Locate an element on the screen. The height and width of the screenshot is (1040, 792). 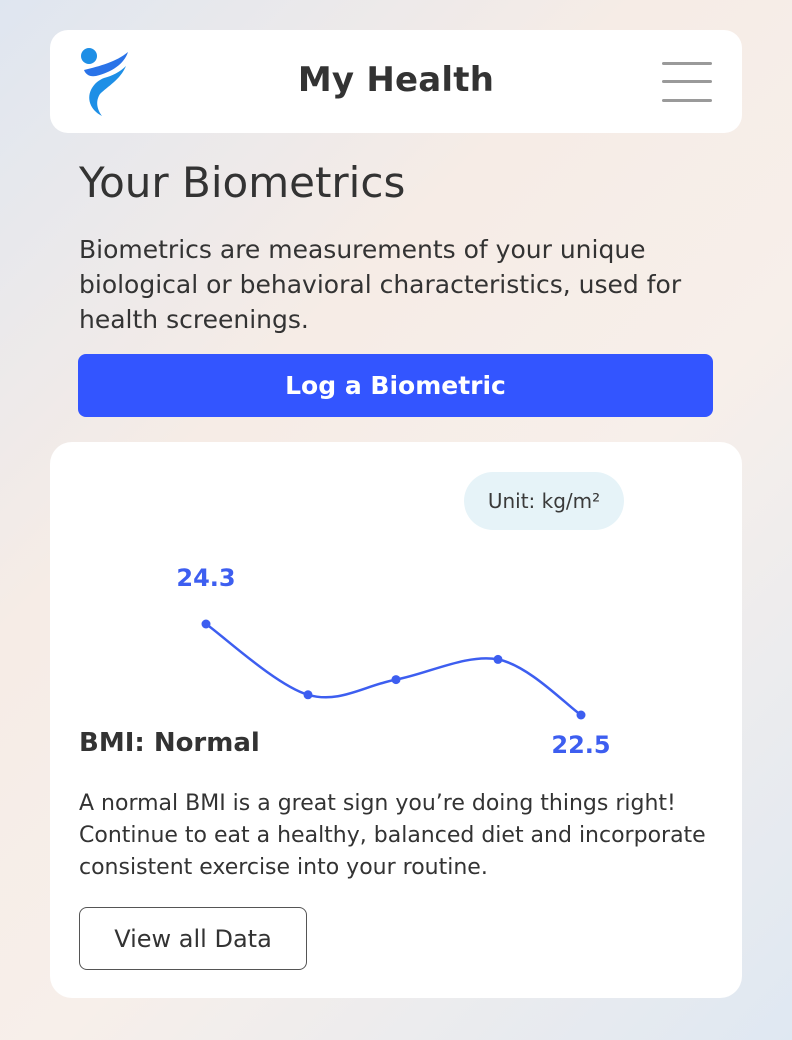
bmi-status: BMI: Normal is located at coordinates (169, 743).